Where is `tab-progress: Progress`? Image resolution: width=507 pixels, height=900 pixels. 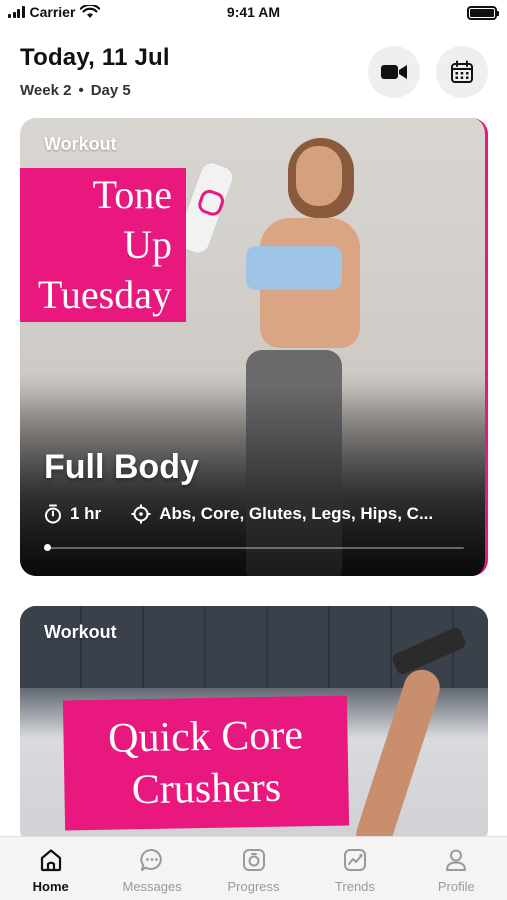
tab-progress: Progress is located at coordinates (253, 868).